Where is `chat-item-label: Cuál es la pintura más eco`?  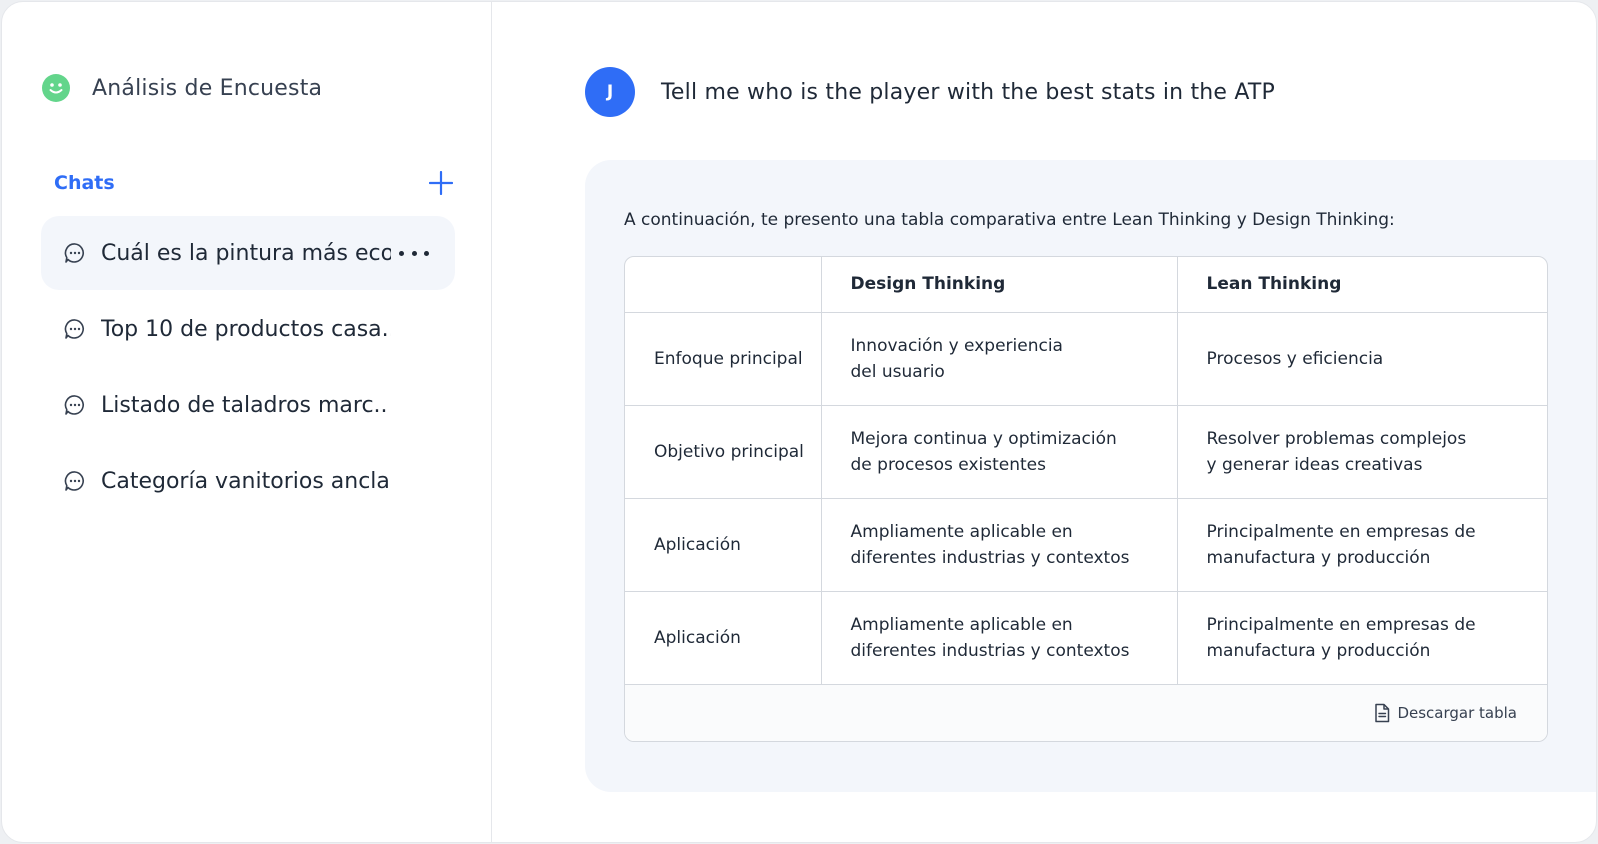
chat-item-label: Cuál es la pintura más eco is located at coordinates (246, 253).